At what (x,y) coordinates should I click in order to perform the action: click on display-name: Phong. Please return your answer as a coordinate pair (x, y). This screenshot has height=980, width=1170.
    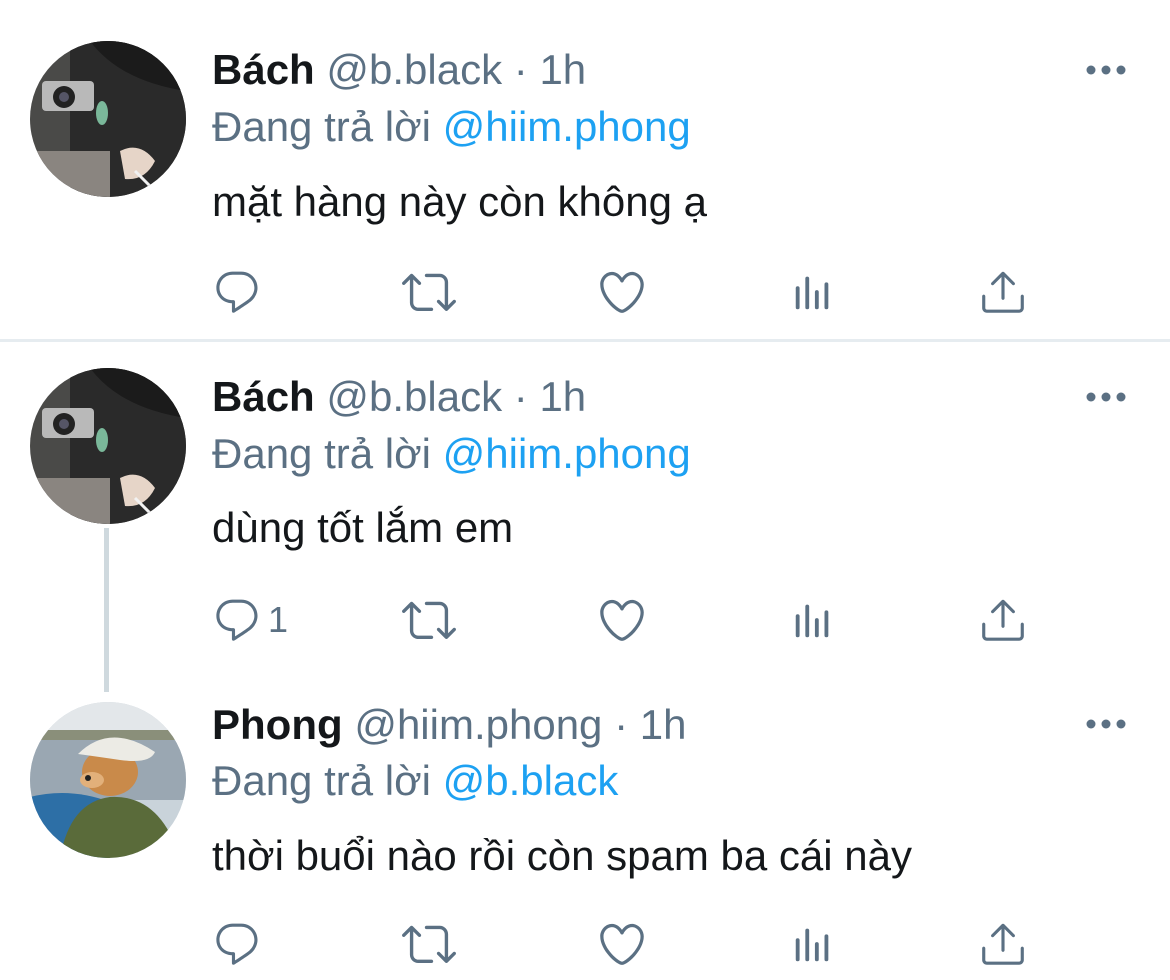
    Looking at the image, I should click on (277, 724).